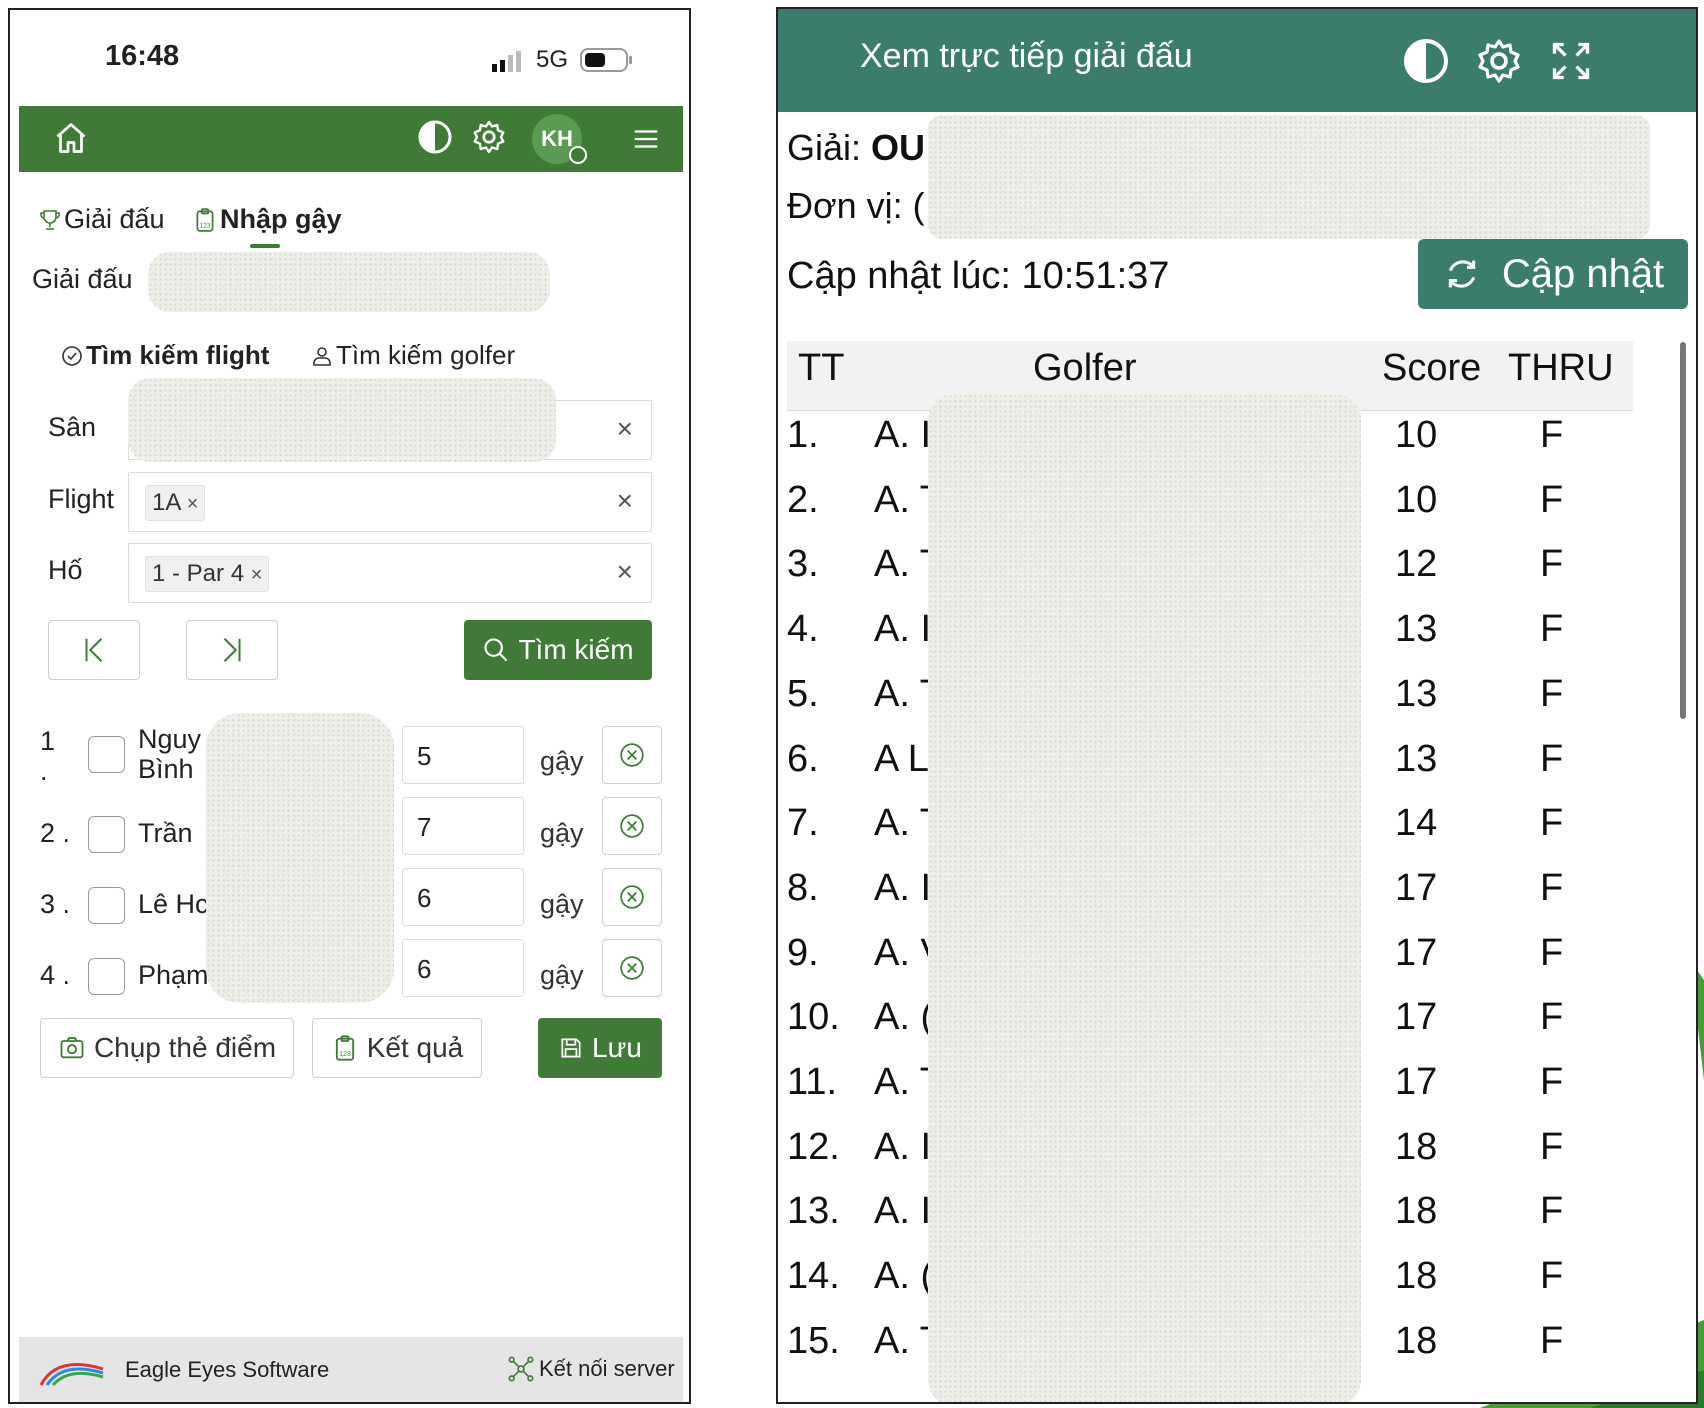 The image size is (1704, 1408). Describe the element at coordinates (342, 420) in the screenshot. I see `course-value-redacted` at that location.